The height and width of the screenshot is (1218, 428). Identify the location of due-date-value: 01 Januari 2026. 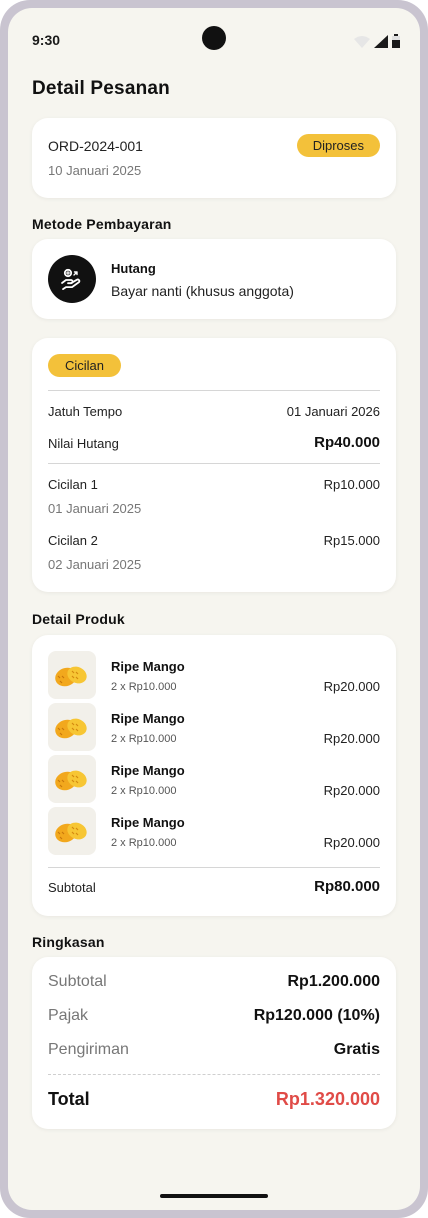
(333, 411).